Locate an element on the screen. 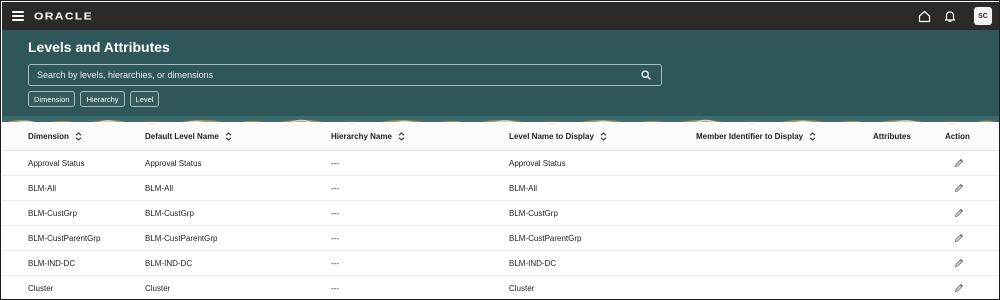 The image size is (1000, 300). column-header-attributes: Attributes is located at coordinates (892, 136).